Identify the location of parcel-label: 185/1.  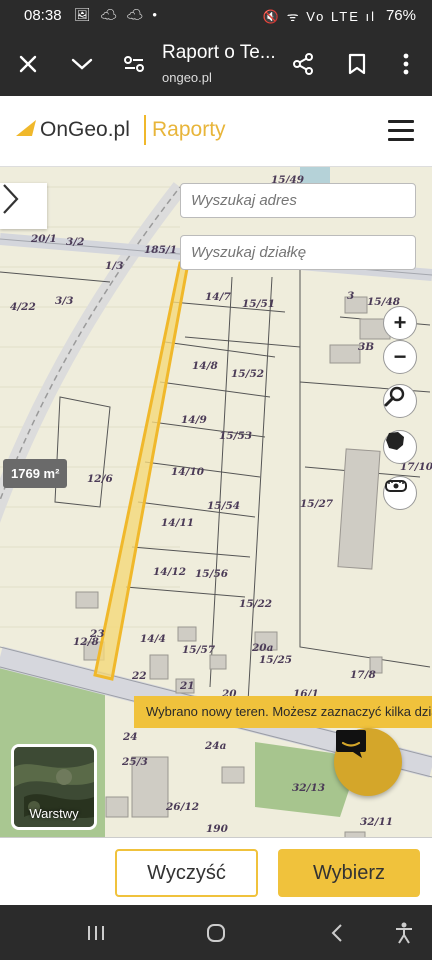
(160, 250).